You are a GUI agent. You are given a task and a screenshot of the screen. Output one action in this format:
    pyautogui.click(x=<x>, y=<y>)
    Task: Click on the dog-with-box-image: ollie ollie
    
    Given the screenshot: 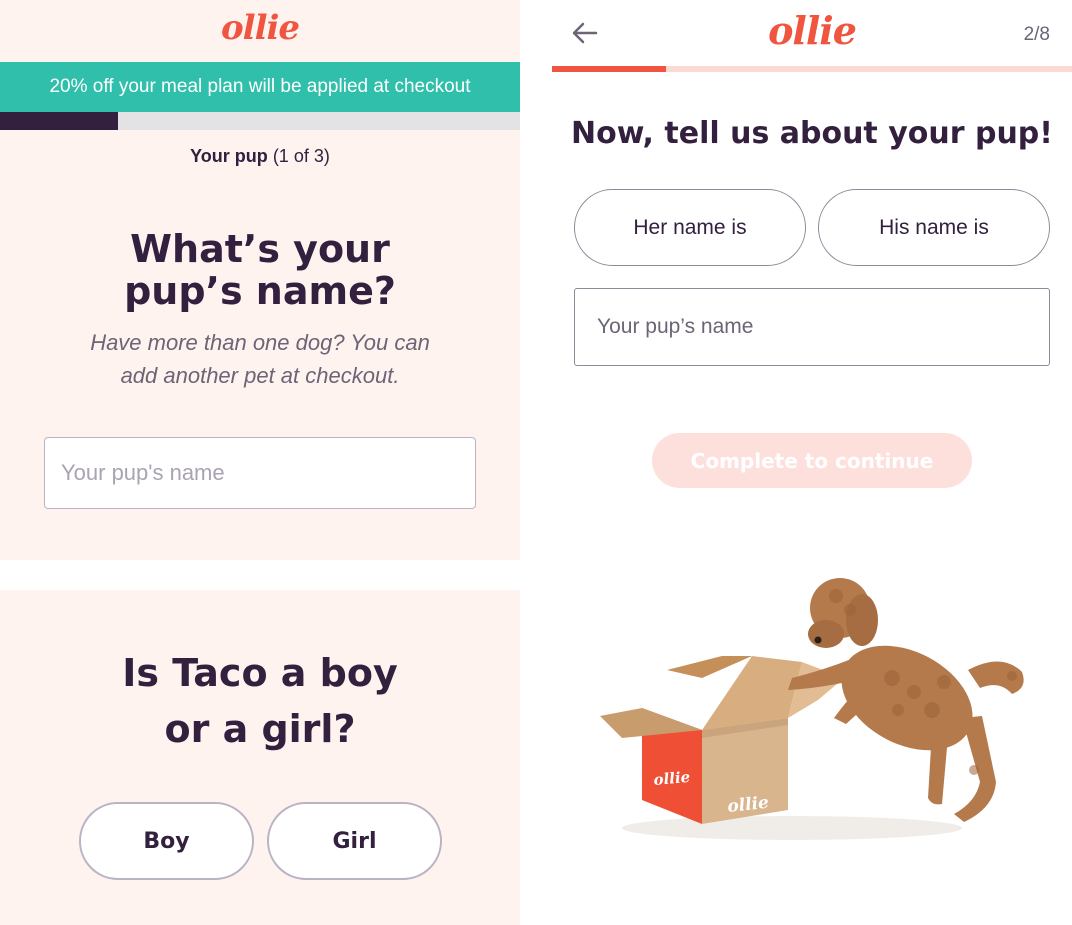 What is the action you would take?
    pyautogui.click(x=812, y=709)
    